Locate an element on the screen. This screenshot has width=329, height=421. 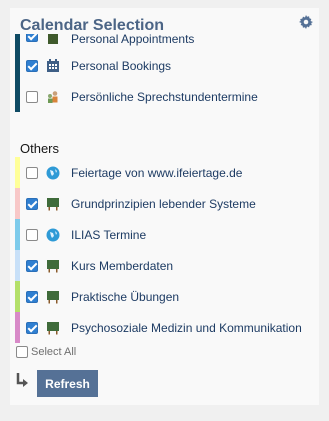
calendar-label: ILIAS Termine is located at coordinates (109, 234).